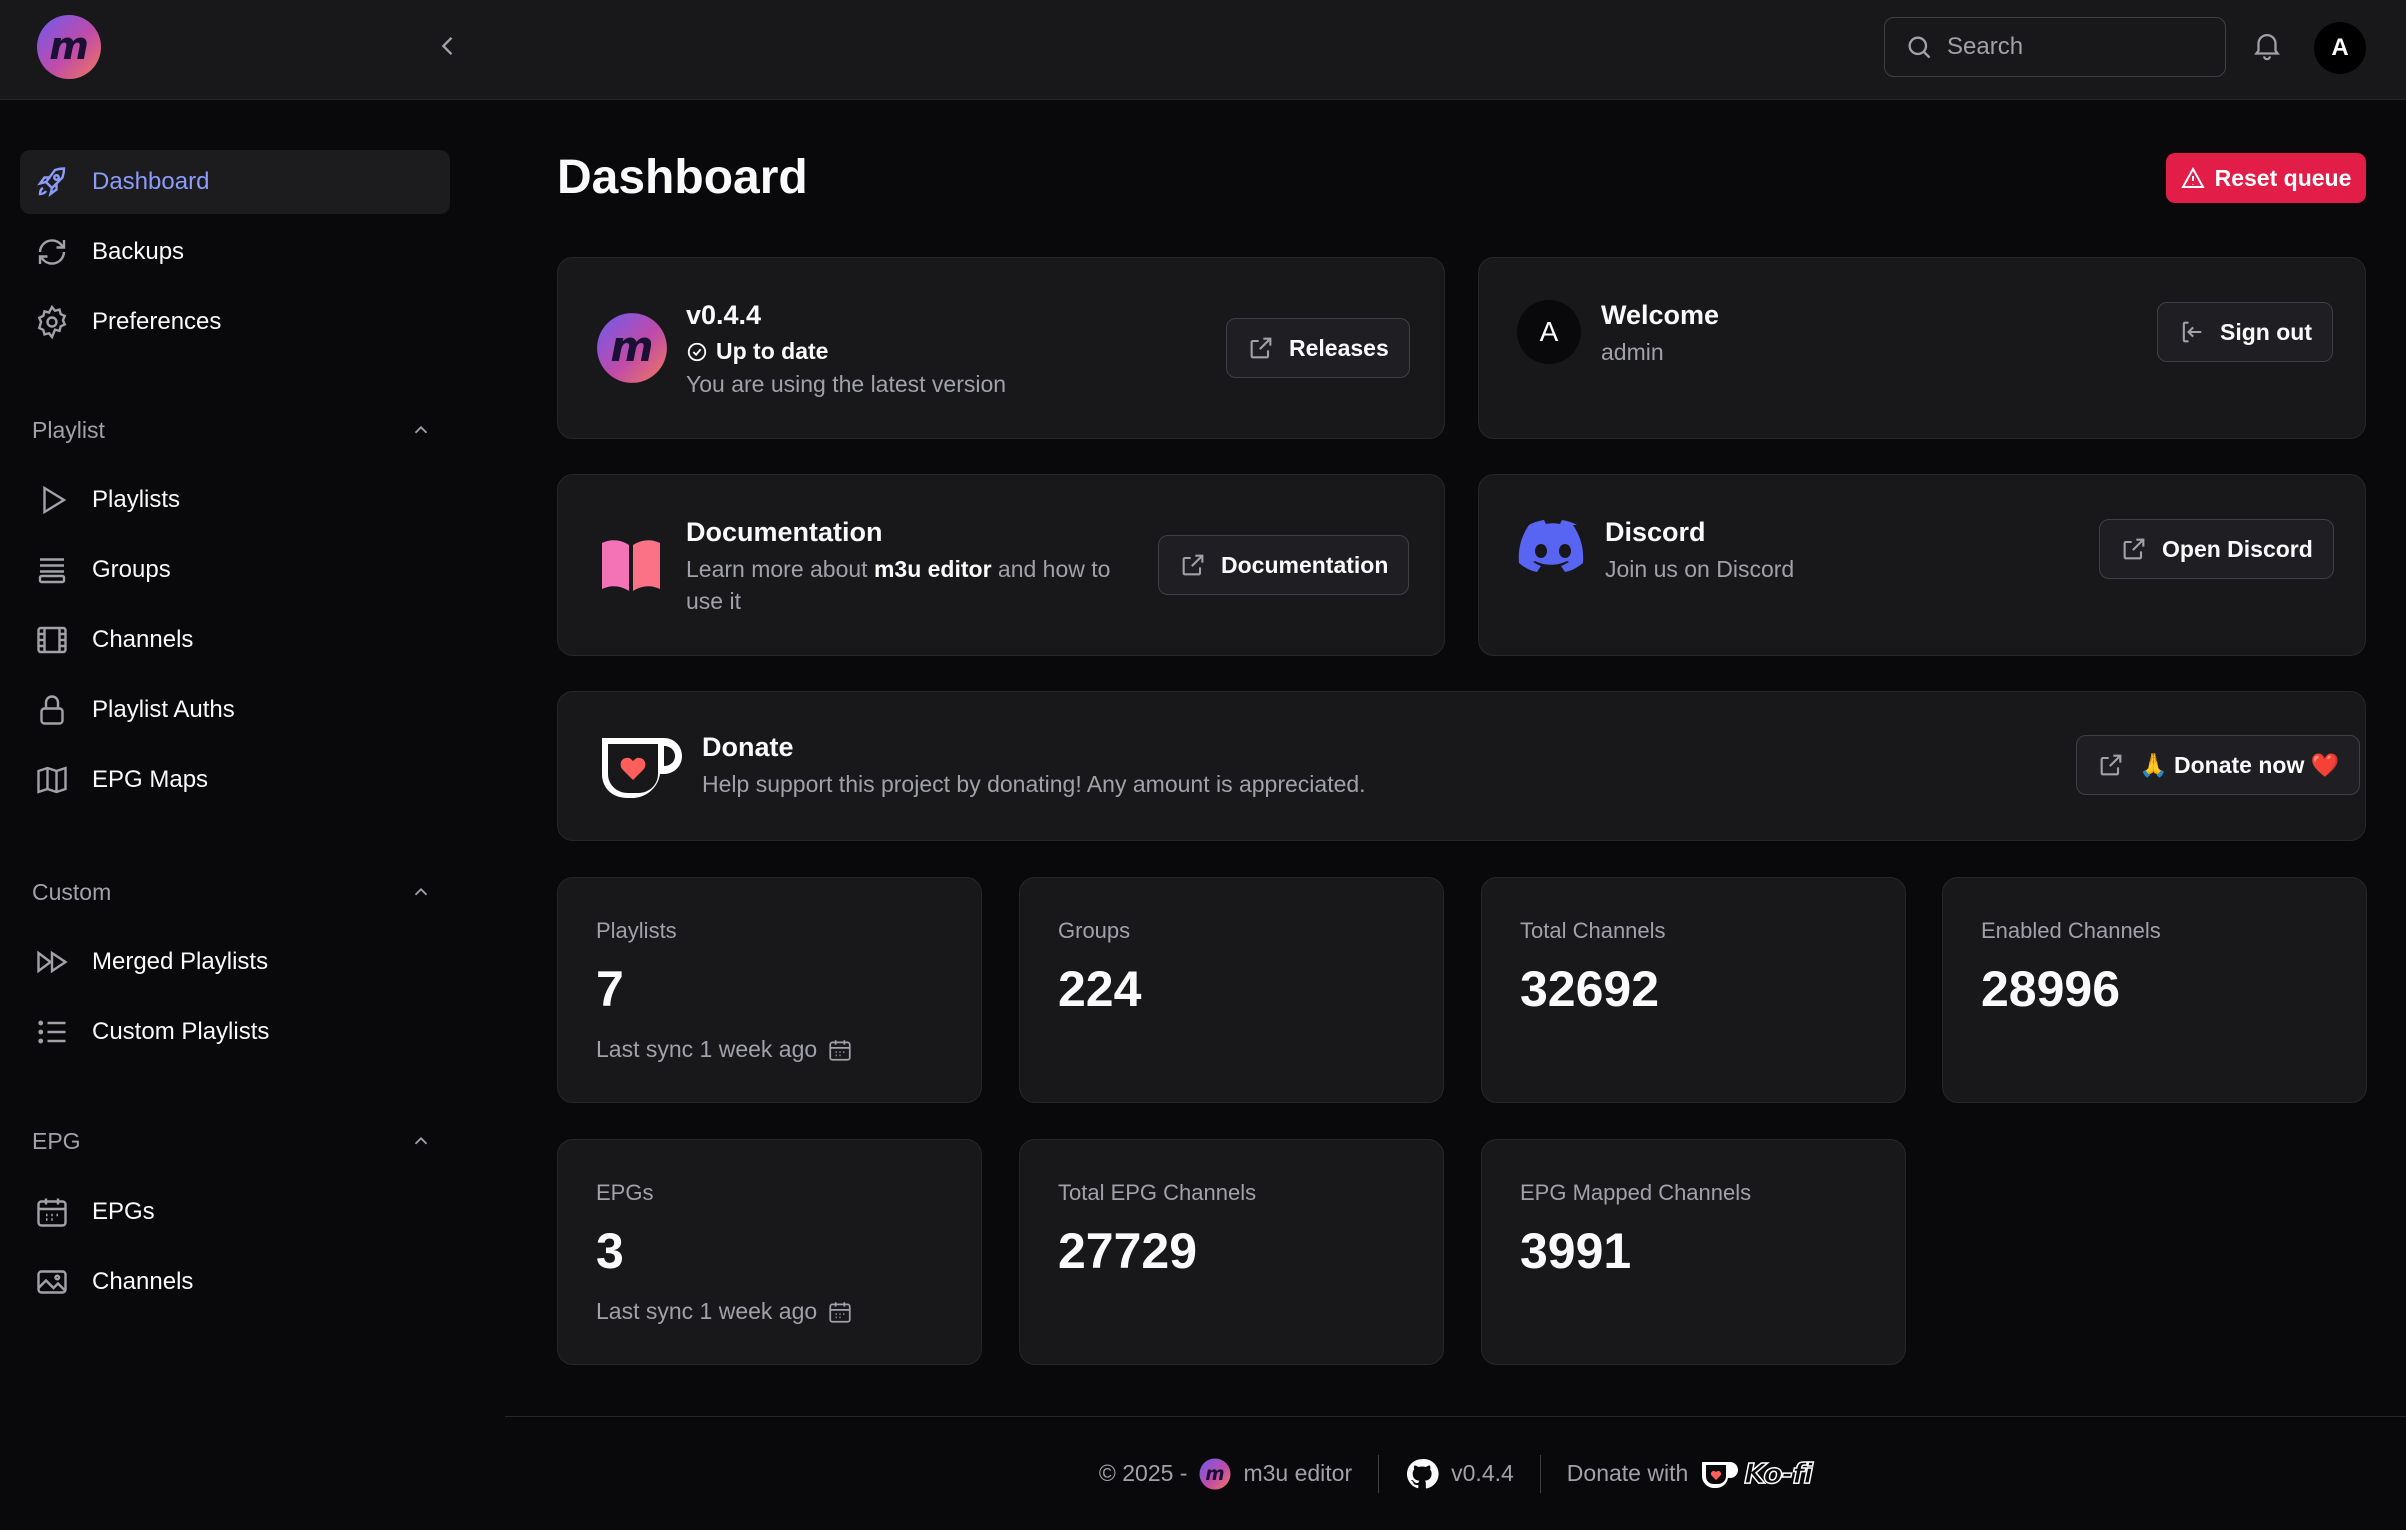 The width and height of the screenshot is (2406, 1530). I want to click on sidebar-item-label: Groups, so click(131, 569).